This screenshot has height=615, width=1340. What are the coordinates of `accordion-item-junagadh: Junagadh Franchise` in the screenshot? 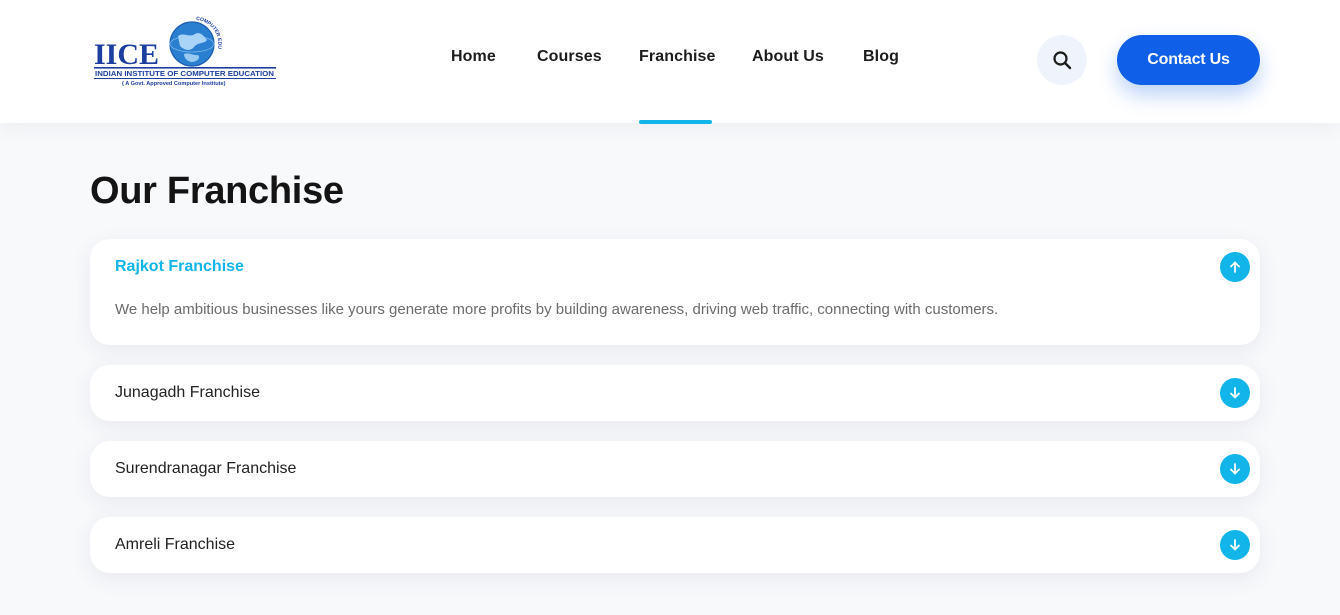 It's located at (675, 393).